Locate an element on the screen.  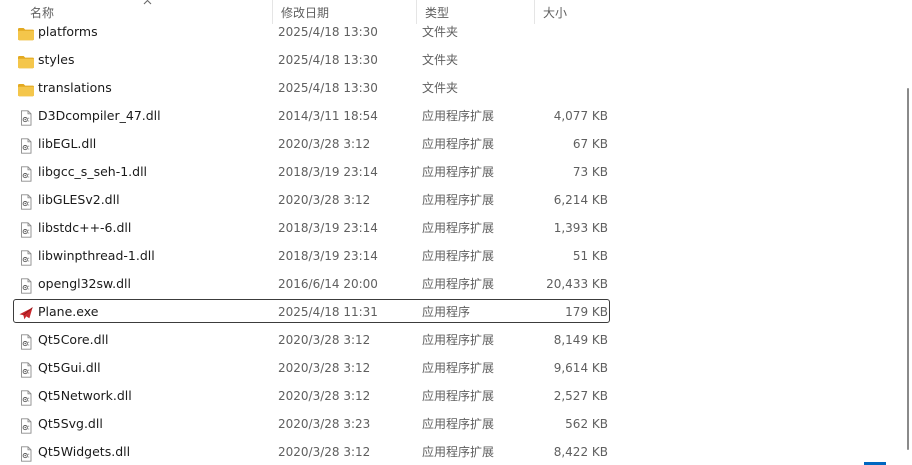
file-name: libstdc++-6.dll is located at coordinates (85, 227).